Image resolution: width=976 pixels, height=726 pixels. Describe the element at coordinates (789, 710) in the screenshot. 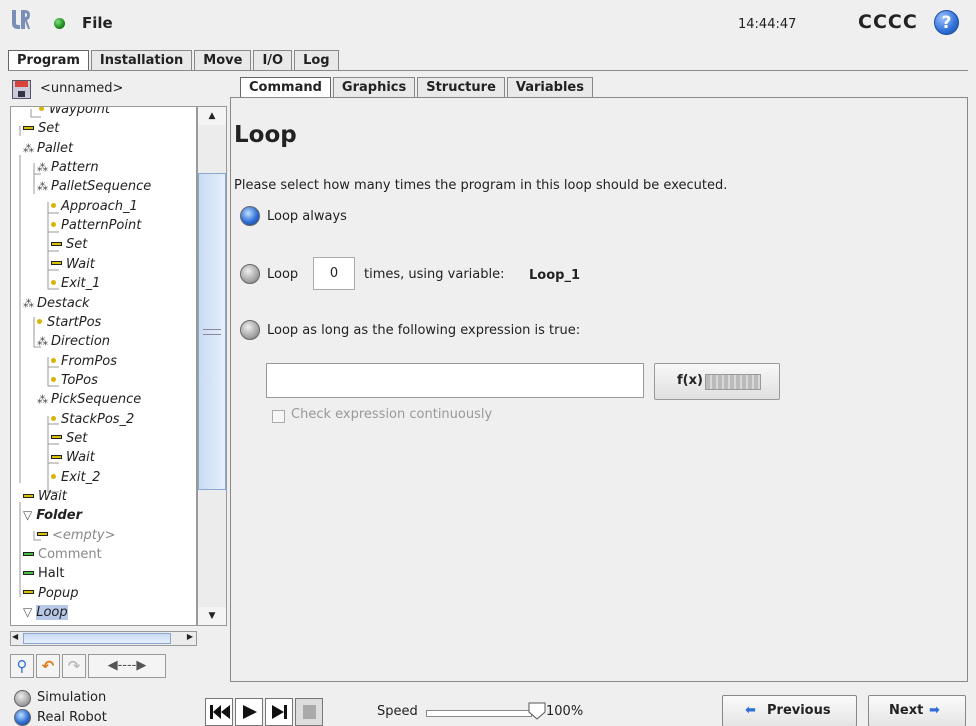

I see `previous-button: ⬅ Previous` at that location.